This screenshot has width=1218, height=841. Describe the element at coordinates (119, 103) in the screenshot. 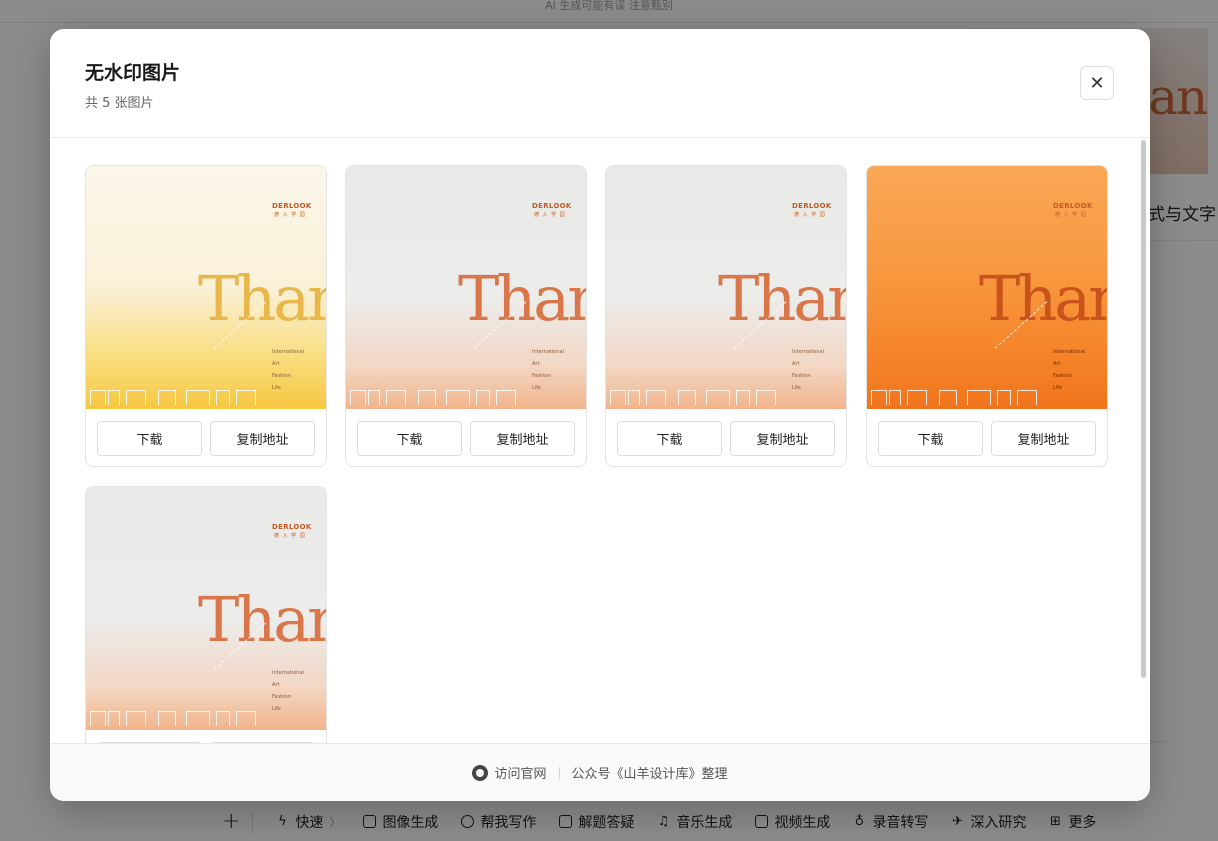

I see `image-count: 共 5 张图片` at that location.